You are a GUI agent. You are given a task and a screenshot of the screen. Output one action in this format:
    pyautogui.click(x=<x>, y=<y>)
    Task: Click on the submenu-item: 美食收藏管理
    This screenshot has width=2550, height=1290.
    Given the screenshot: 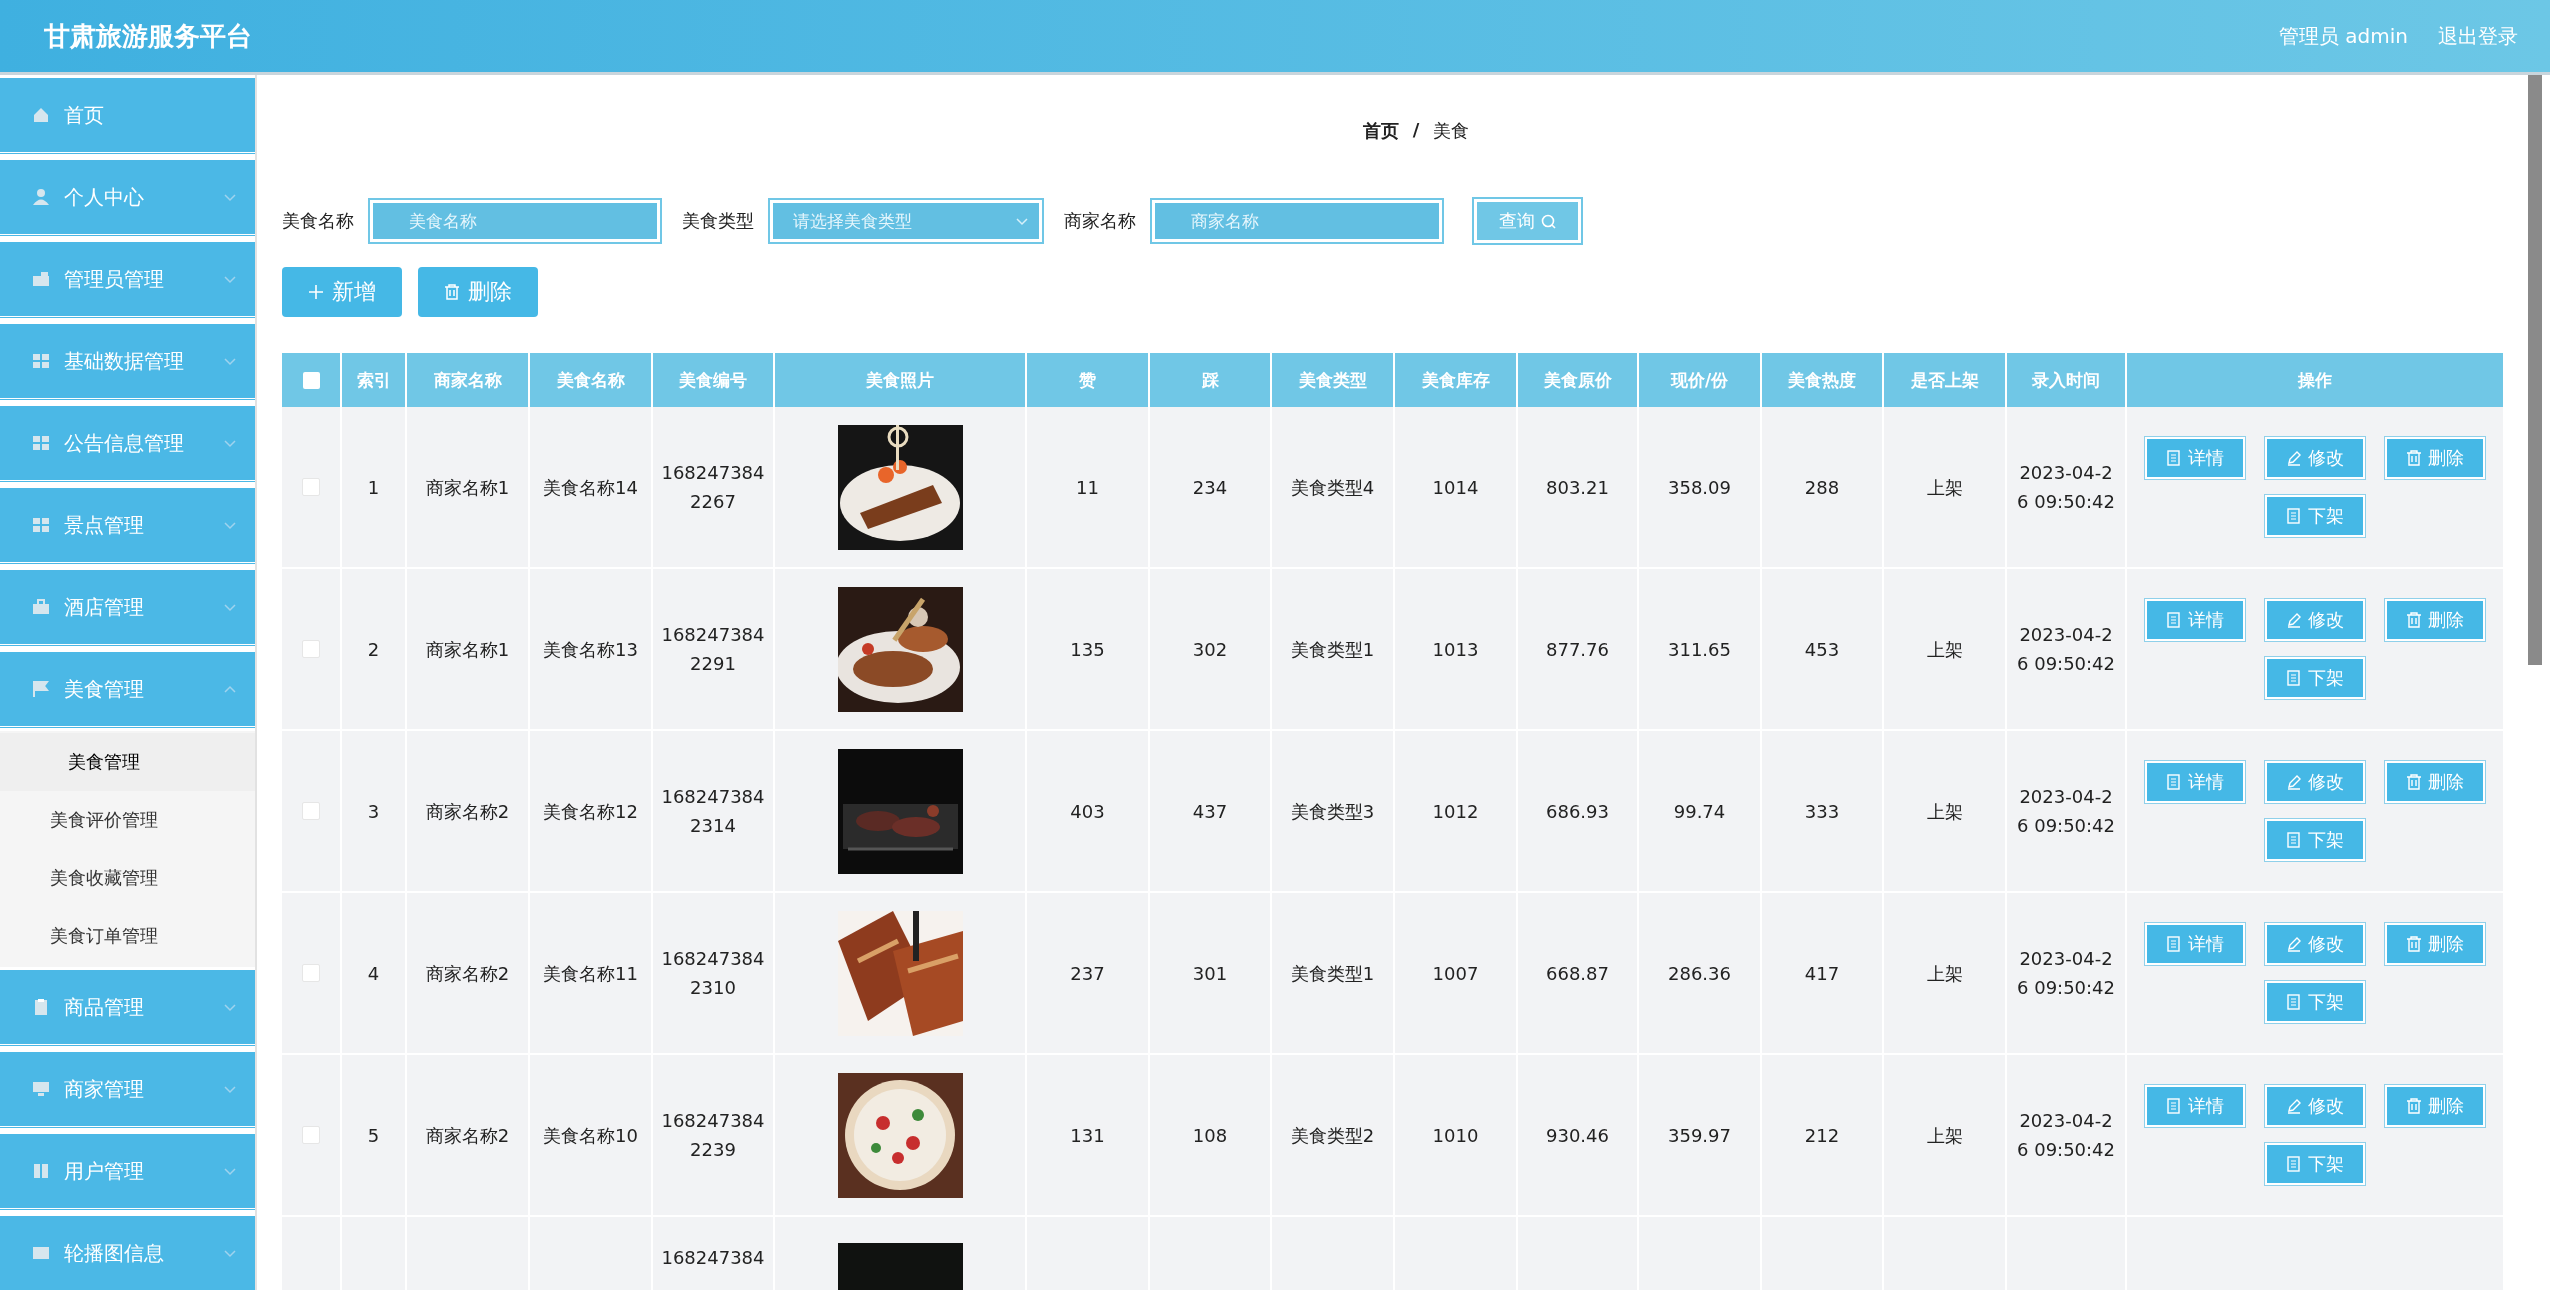 What is the action you would take?
    pyautogui.click(x=127, y=878)
    